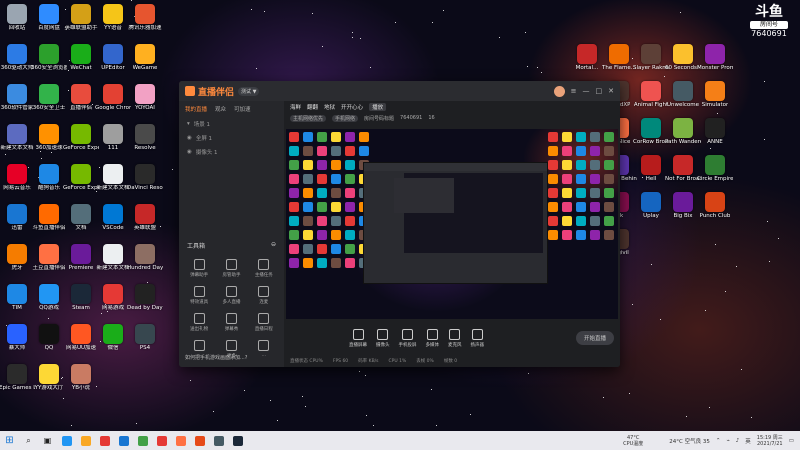 This screenshot has width=800, height=450. Describe the element at coordinates (432, 338) in the screenshot. I see `control-button: 多媒体` at that location.